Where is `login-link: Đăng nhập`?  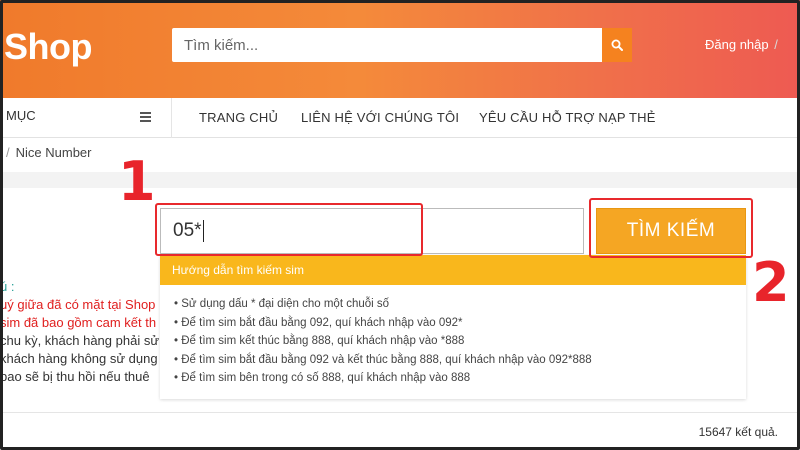 login-link: Đăng nhập is located at coordinates (737, 44).